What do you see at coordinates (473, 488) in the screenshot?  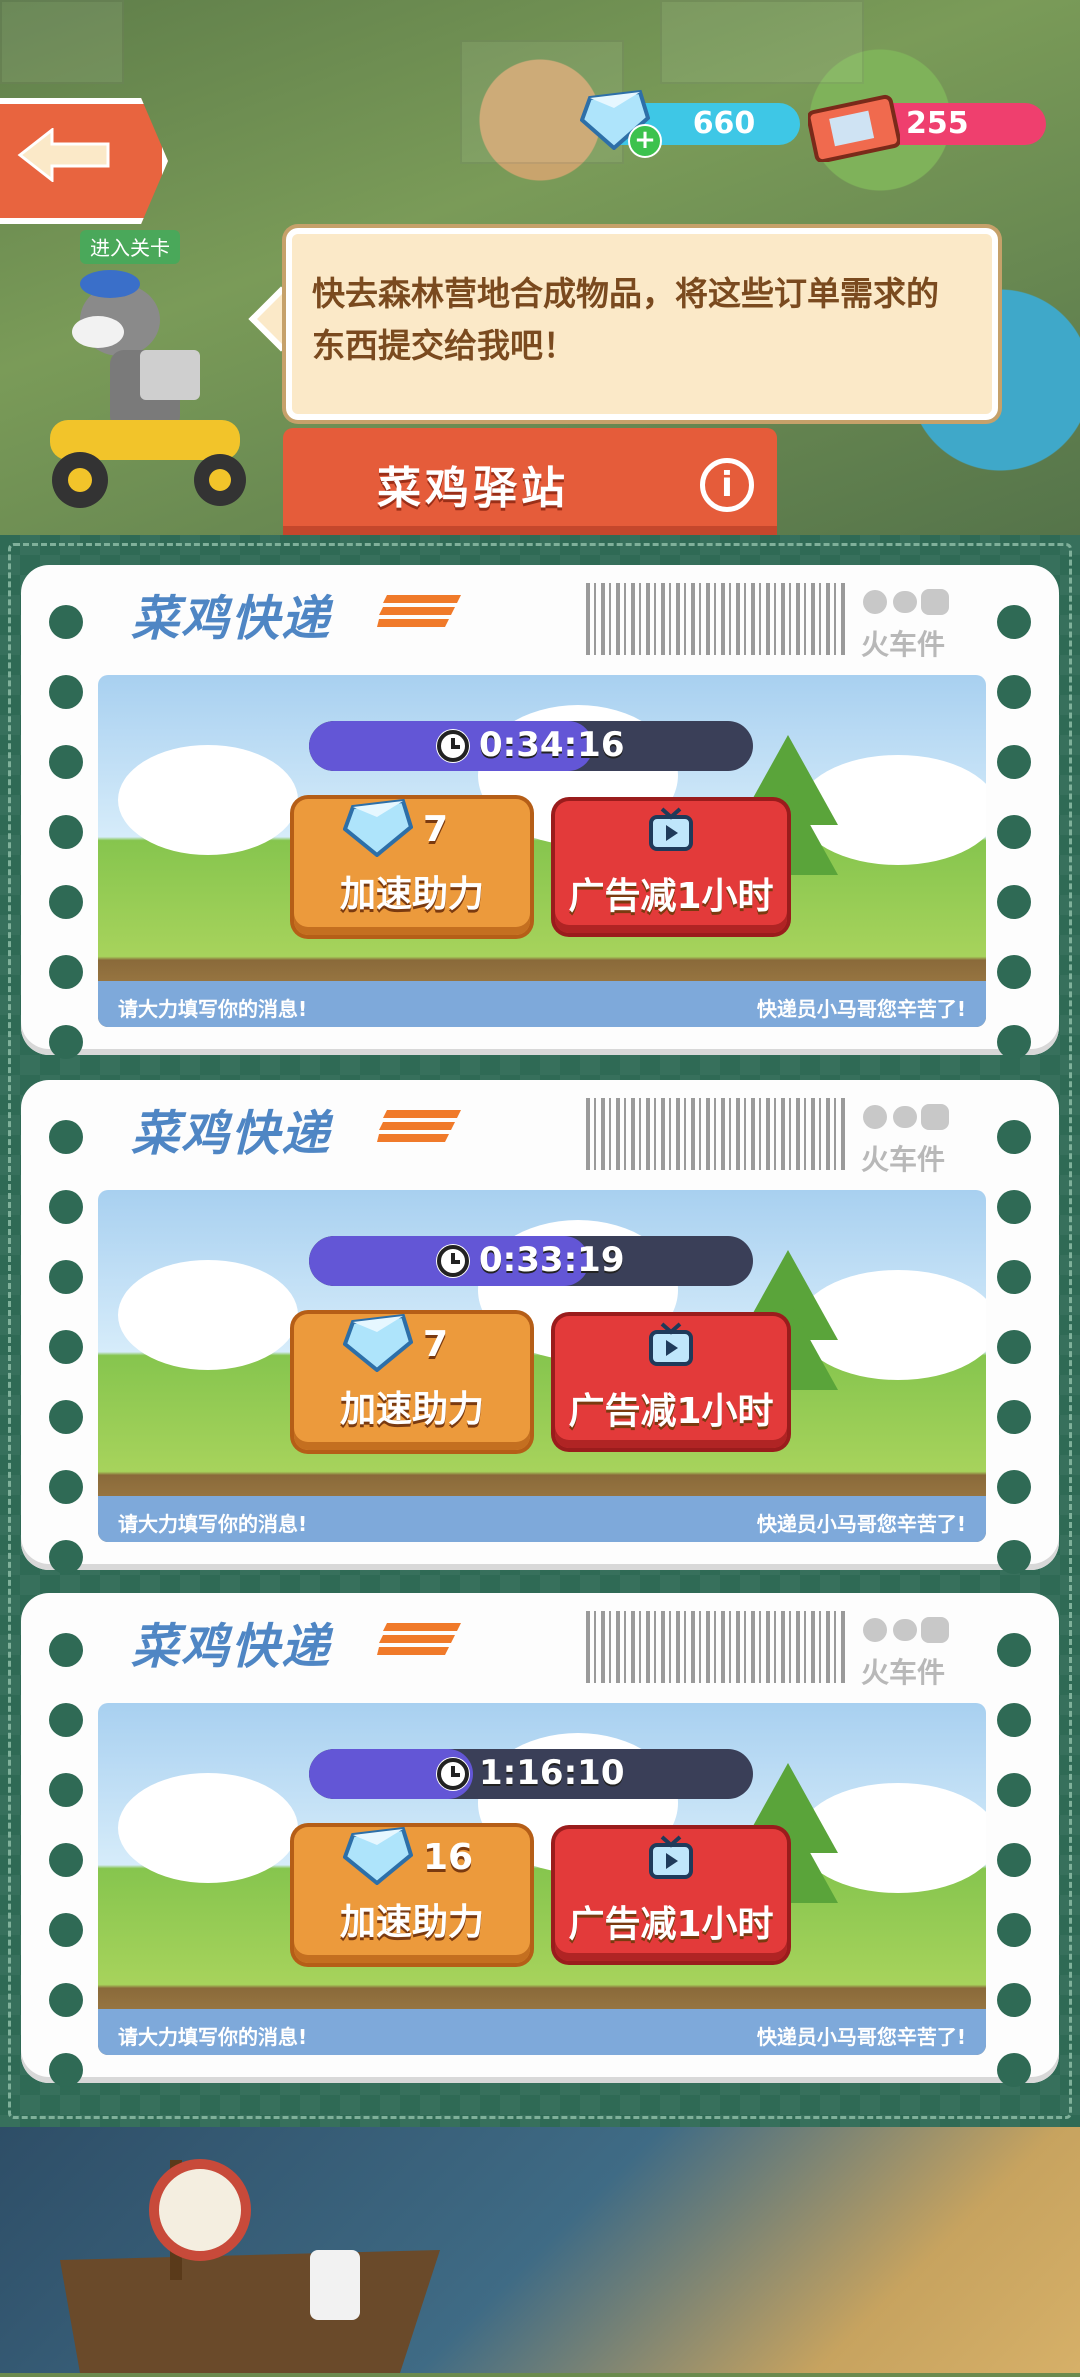 I see `page-title: 菜鸡驿站` at bounding box center [473, 488].